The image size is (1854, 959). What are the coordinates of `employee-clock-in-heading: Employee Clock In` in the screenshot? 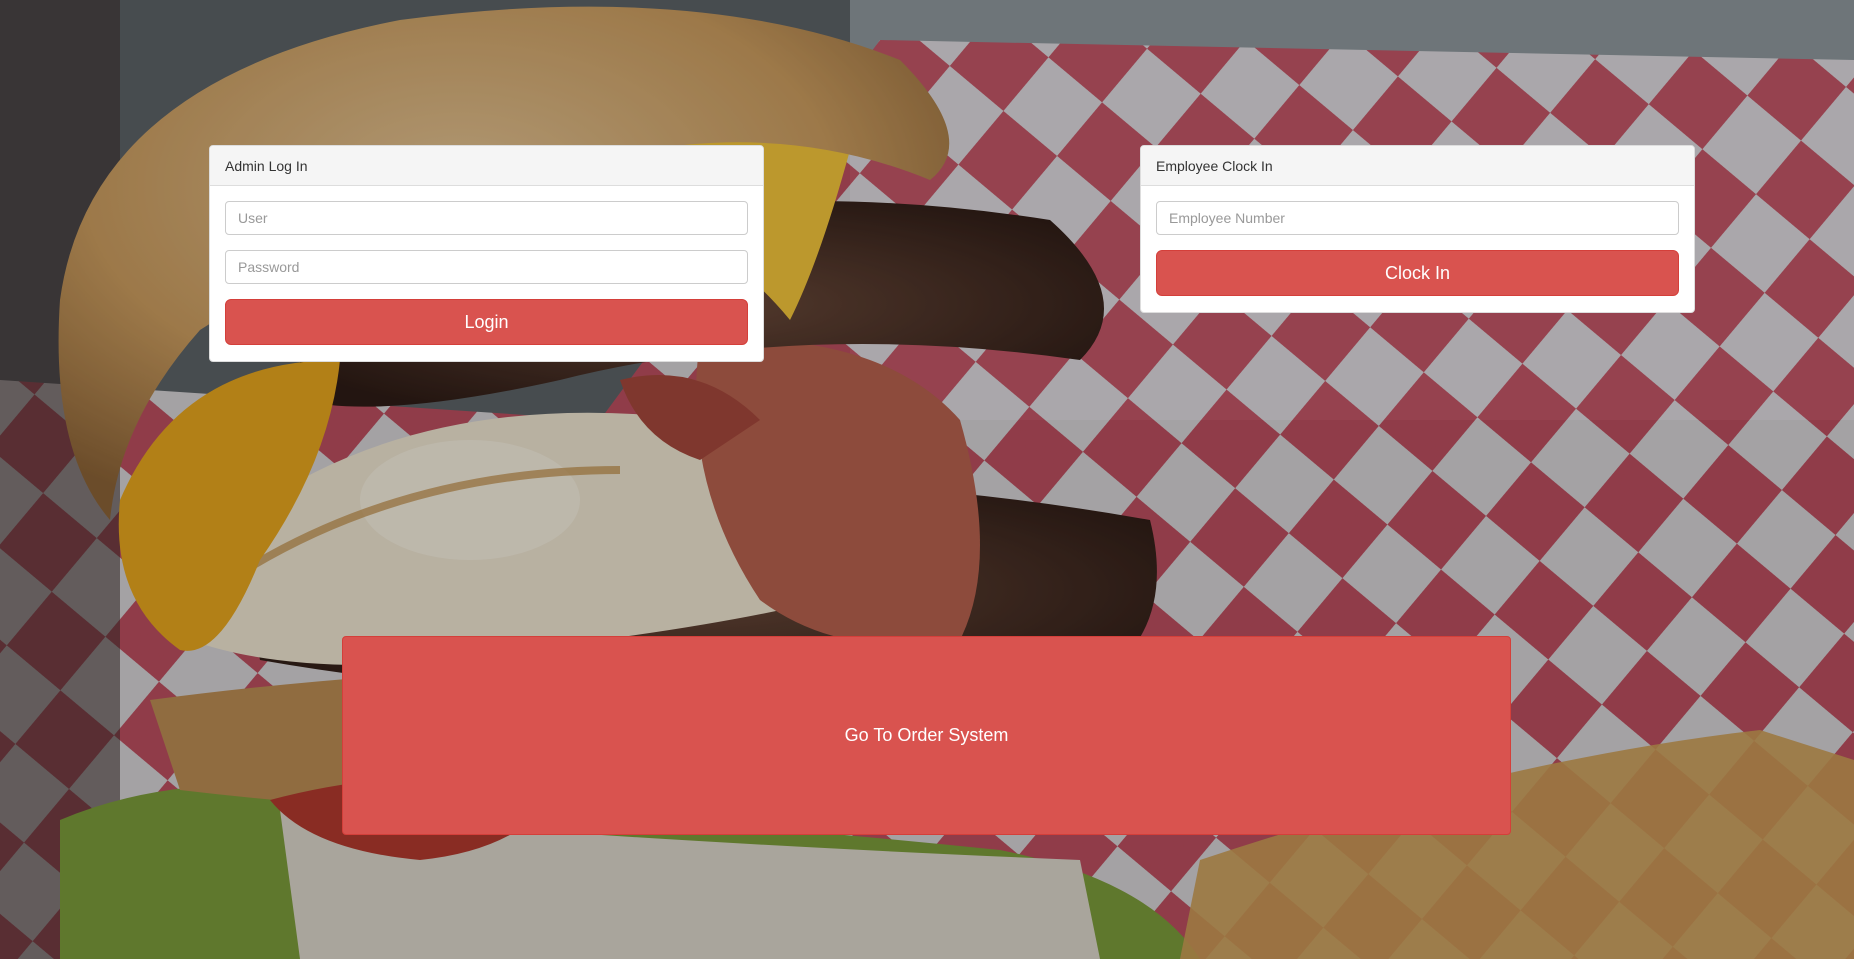 It's located at (1417, 166).